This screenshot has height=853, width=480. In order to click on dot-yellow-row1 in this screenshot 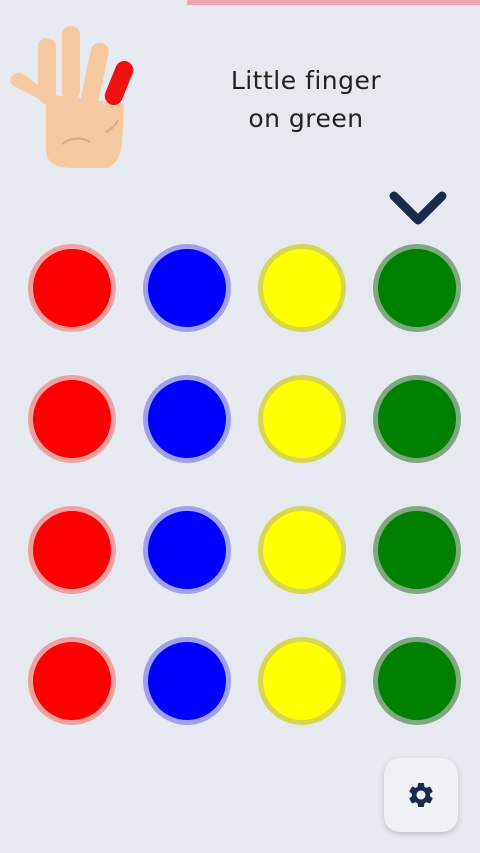, I will do `click(302, 288)`.